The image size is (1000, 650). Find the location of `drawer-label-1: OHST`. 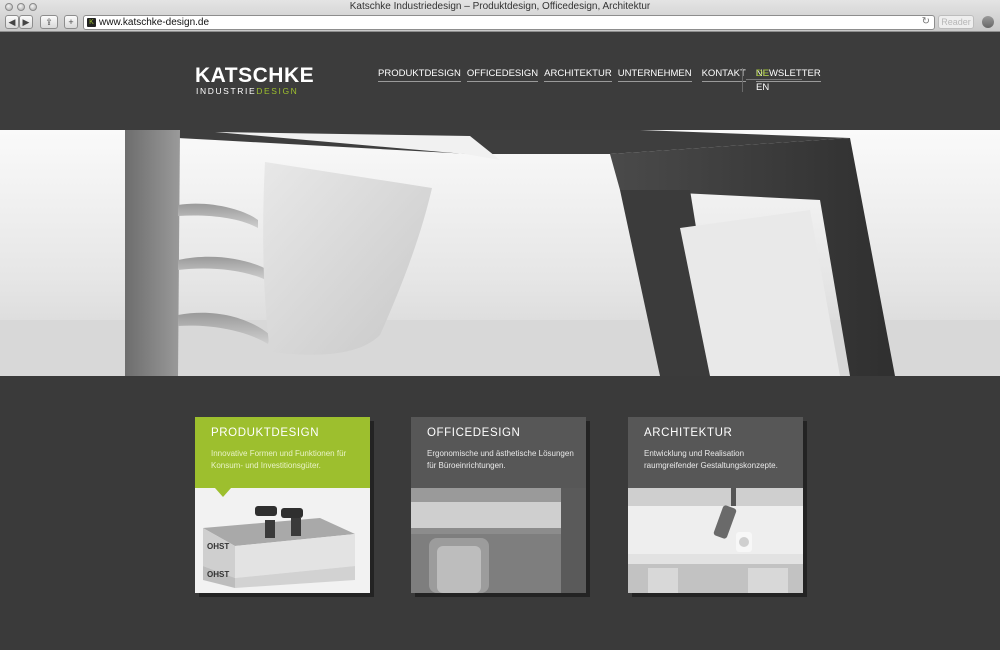

drawer-label-1: OHST is located at coordinates (218, 546).